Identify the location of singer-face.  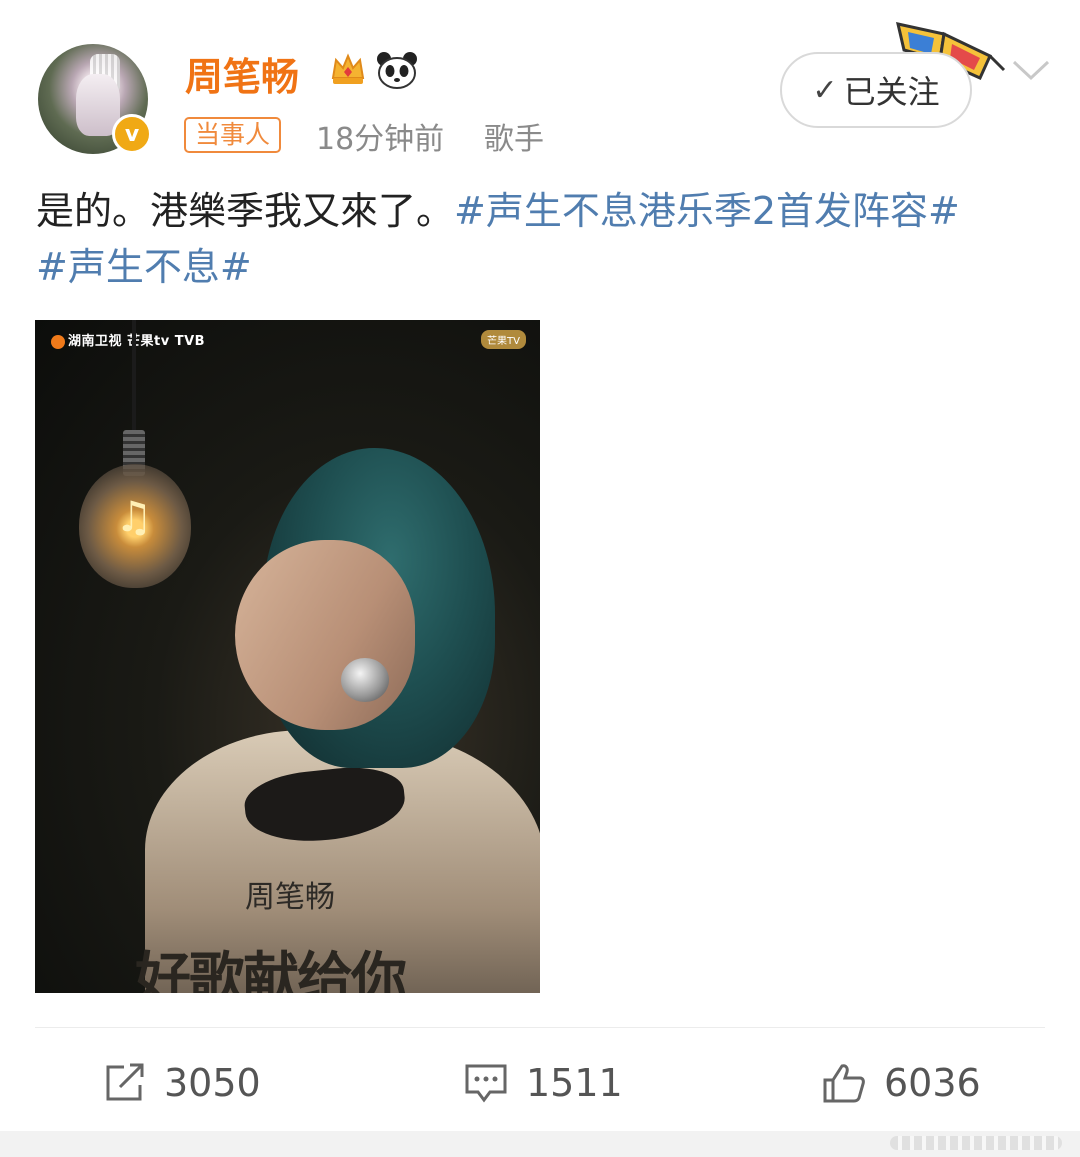
(325, 635).